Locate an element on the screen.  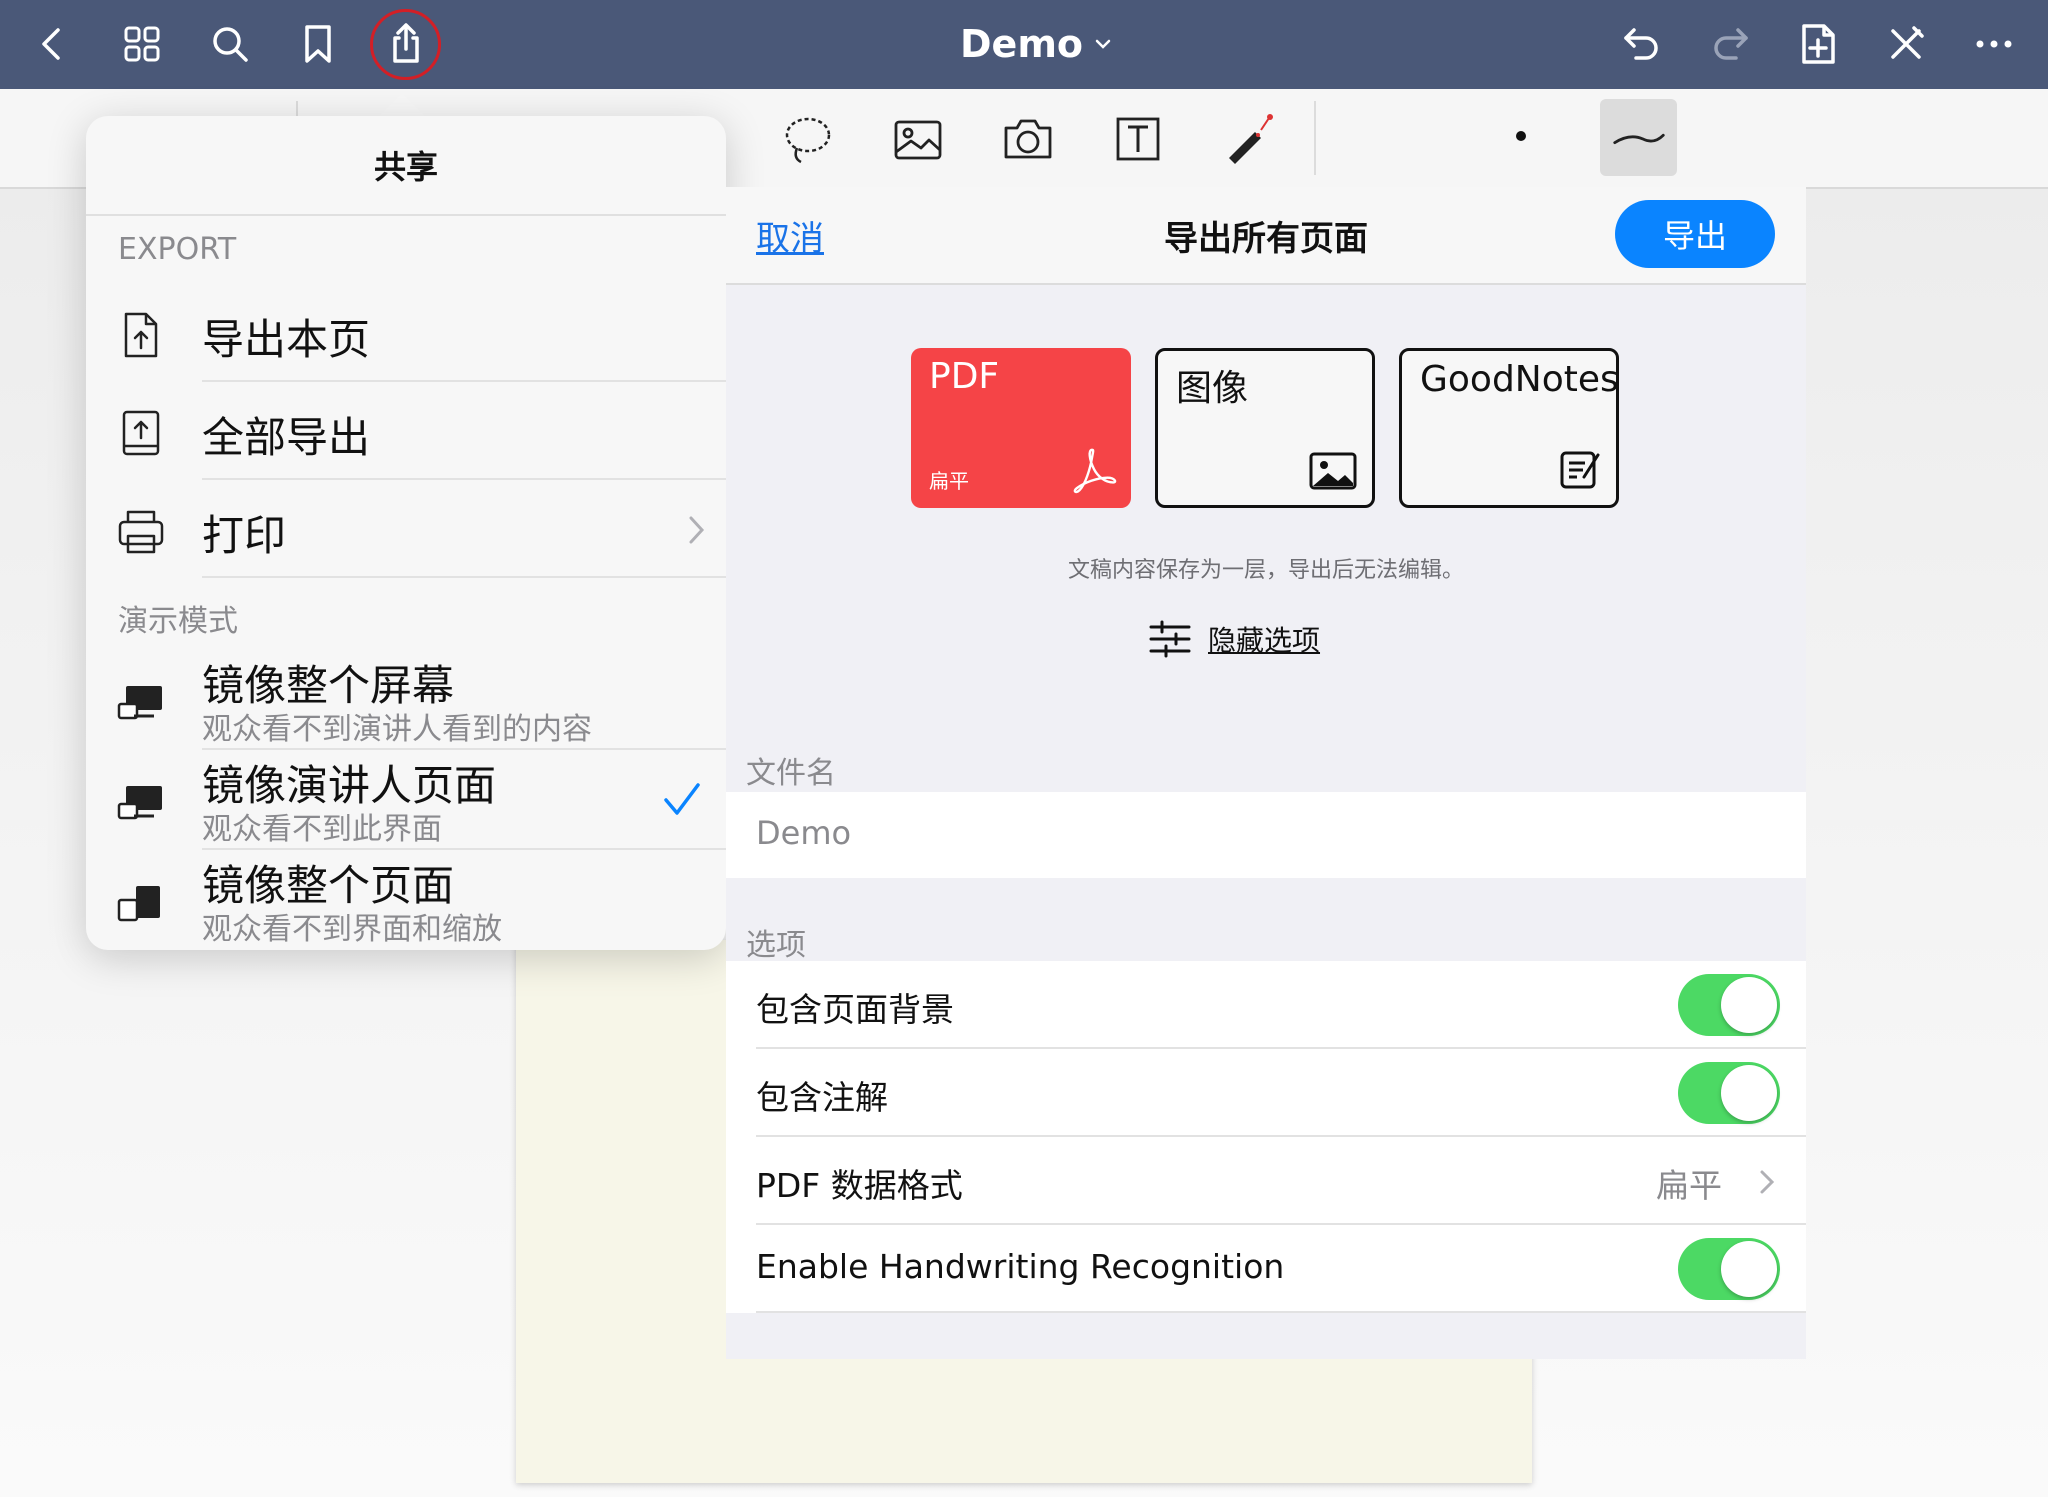
option-row: 包含注解 is located at coordinates (1266, 1093).